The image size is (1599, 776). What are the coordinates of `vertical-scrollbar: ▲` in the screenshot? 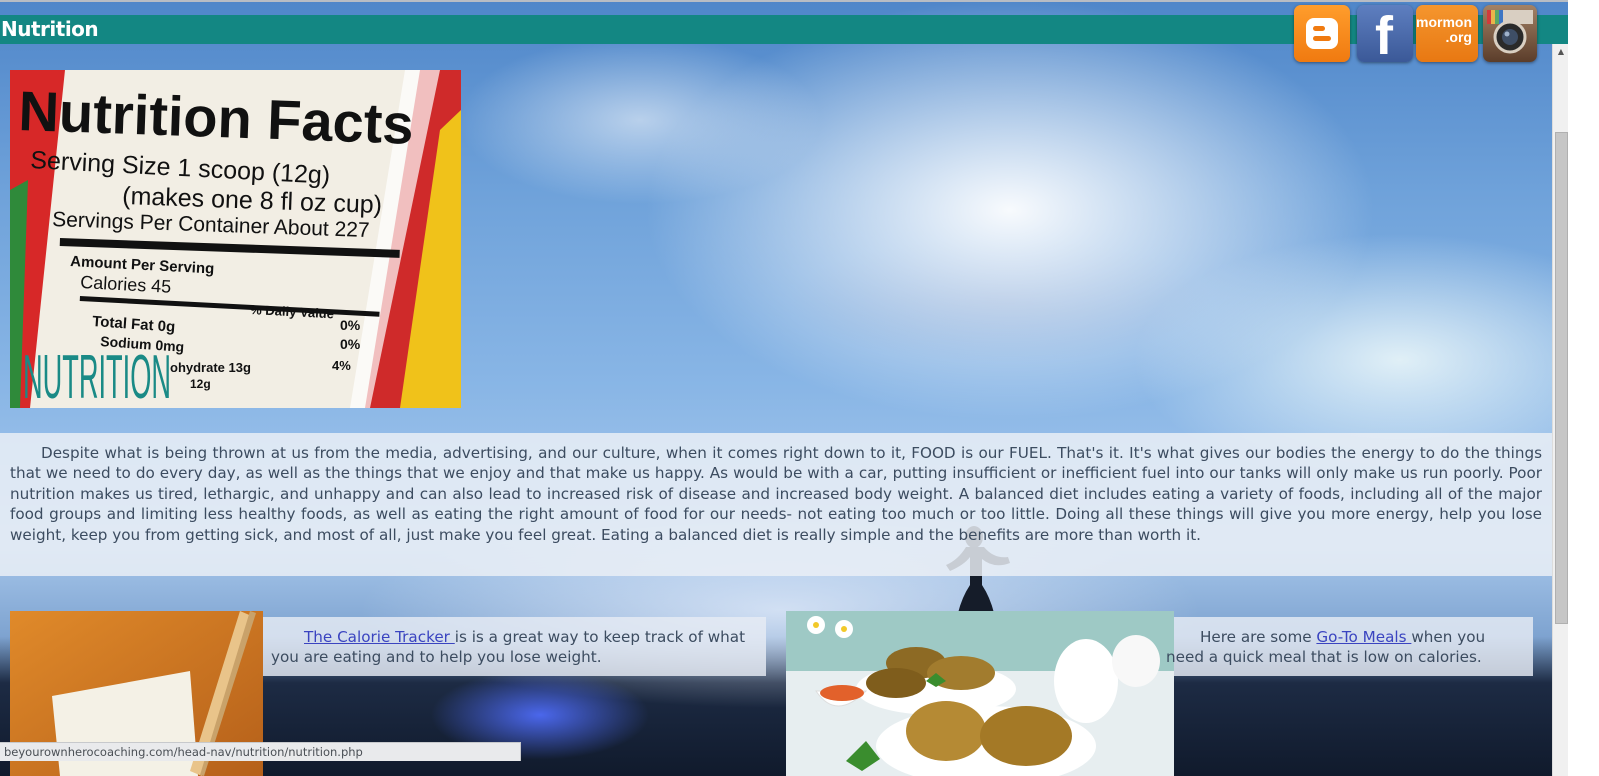 It's located at (1560, 410).